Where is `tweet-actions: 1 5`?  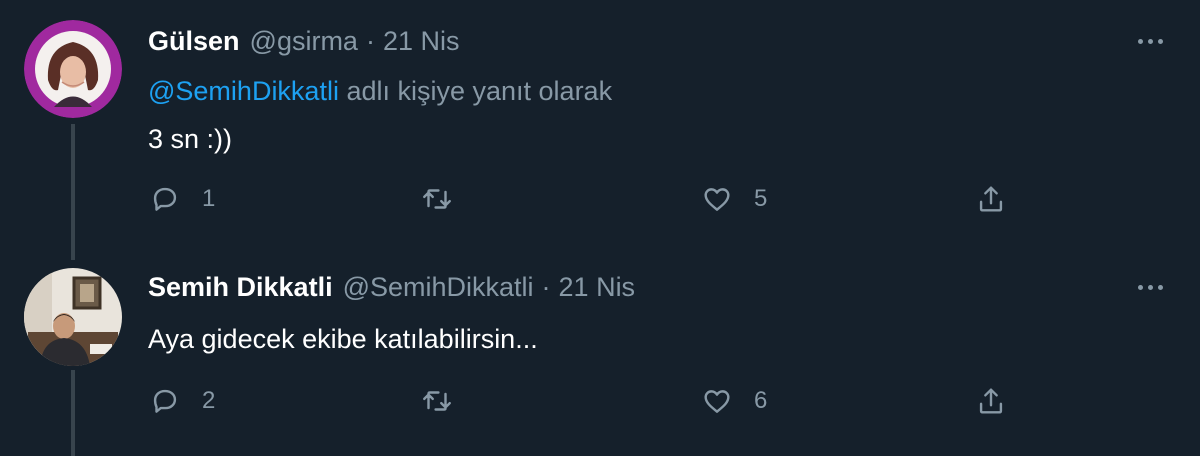
tweet-actions: 1 5 is located at coordinates (588, 202).